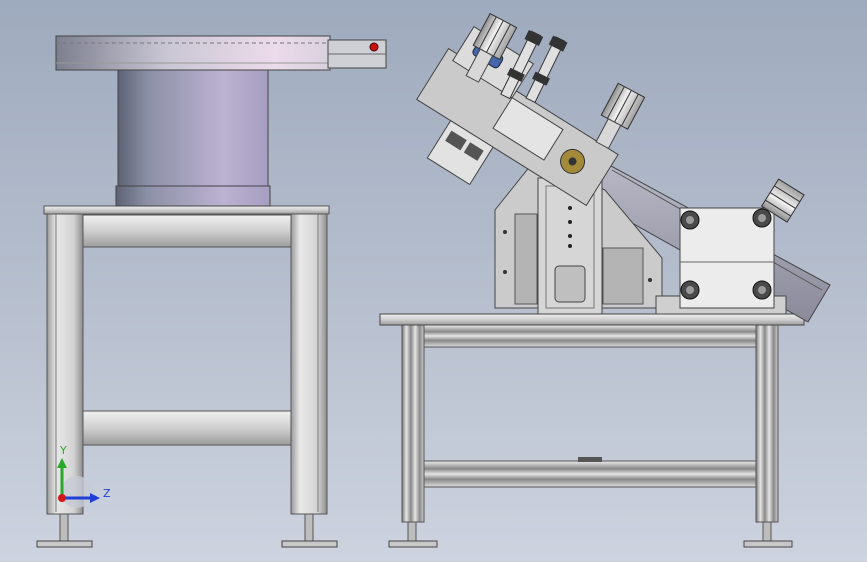 The width and height of the screenshot is (867, 562). I want to click on rail-connector, so click(590, 459).